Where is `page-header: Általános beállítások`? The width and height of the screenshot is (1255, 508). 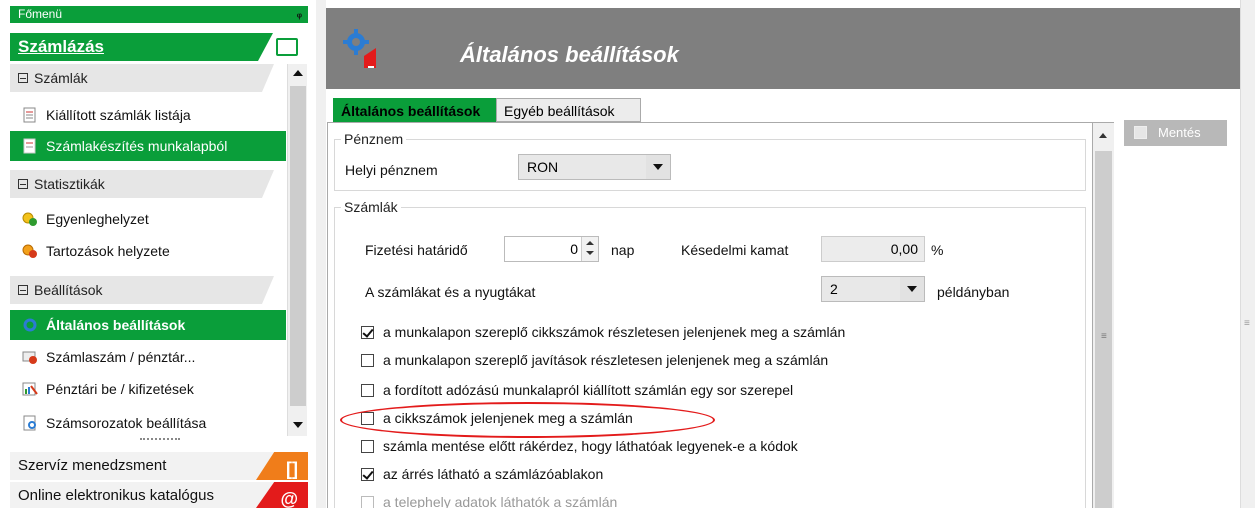
page-header: Általános beállítások is located at coordinates (783, 48).